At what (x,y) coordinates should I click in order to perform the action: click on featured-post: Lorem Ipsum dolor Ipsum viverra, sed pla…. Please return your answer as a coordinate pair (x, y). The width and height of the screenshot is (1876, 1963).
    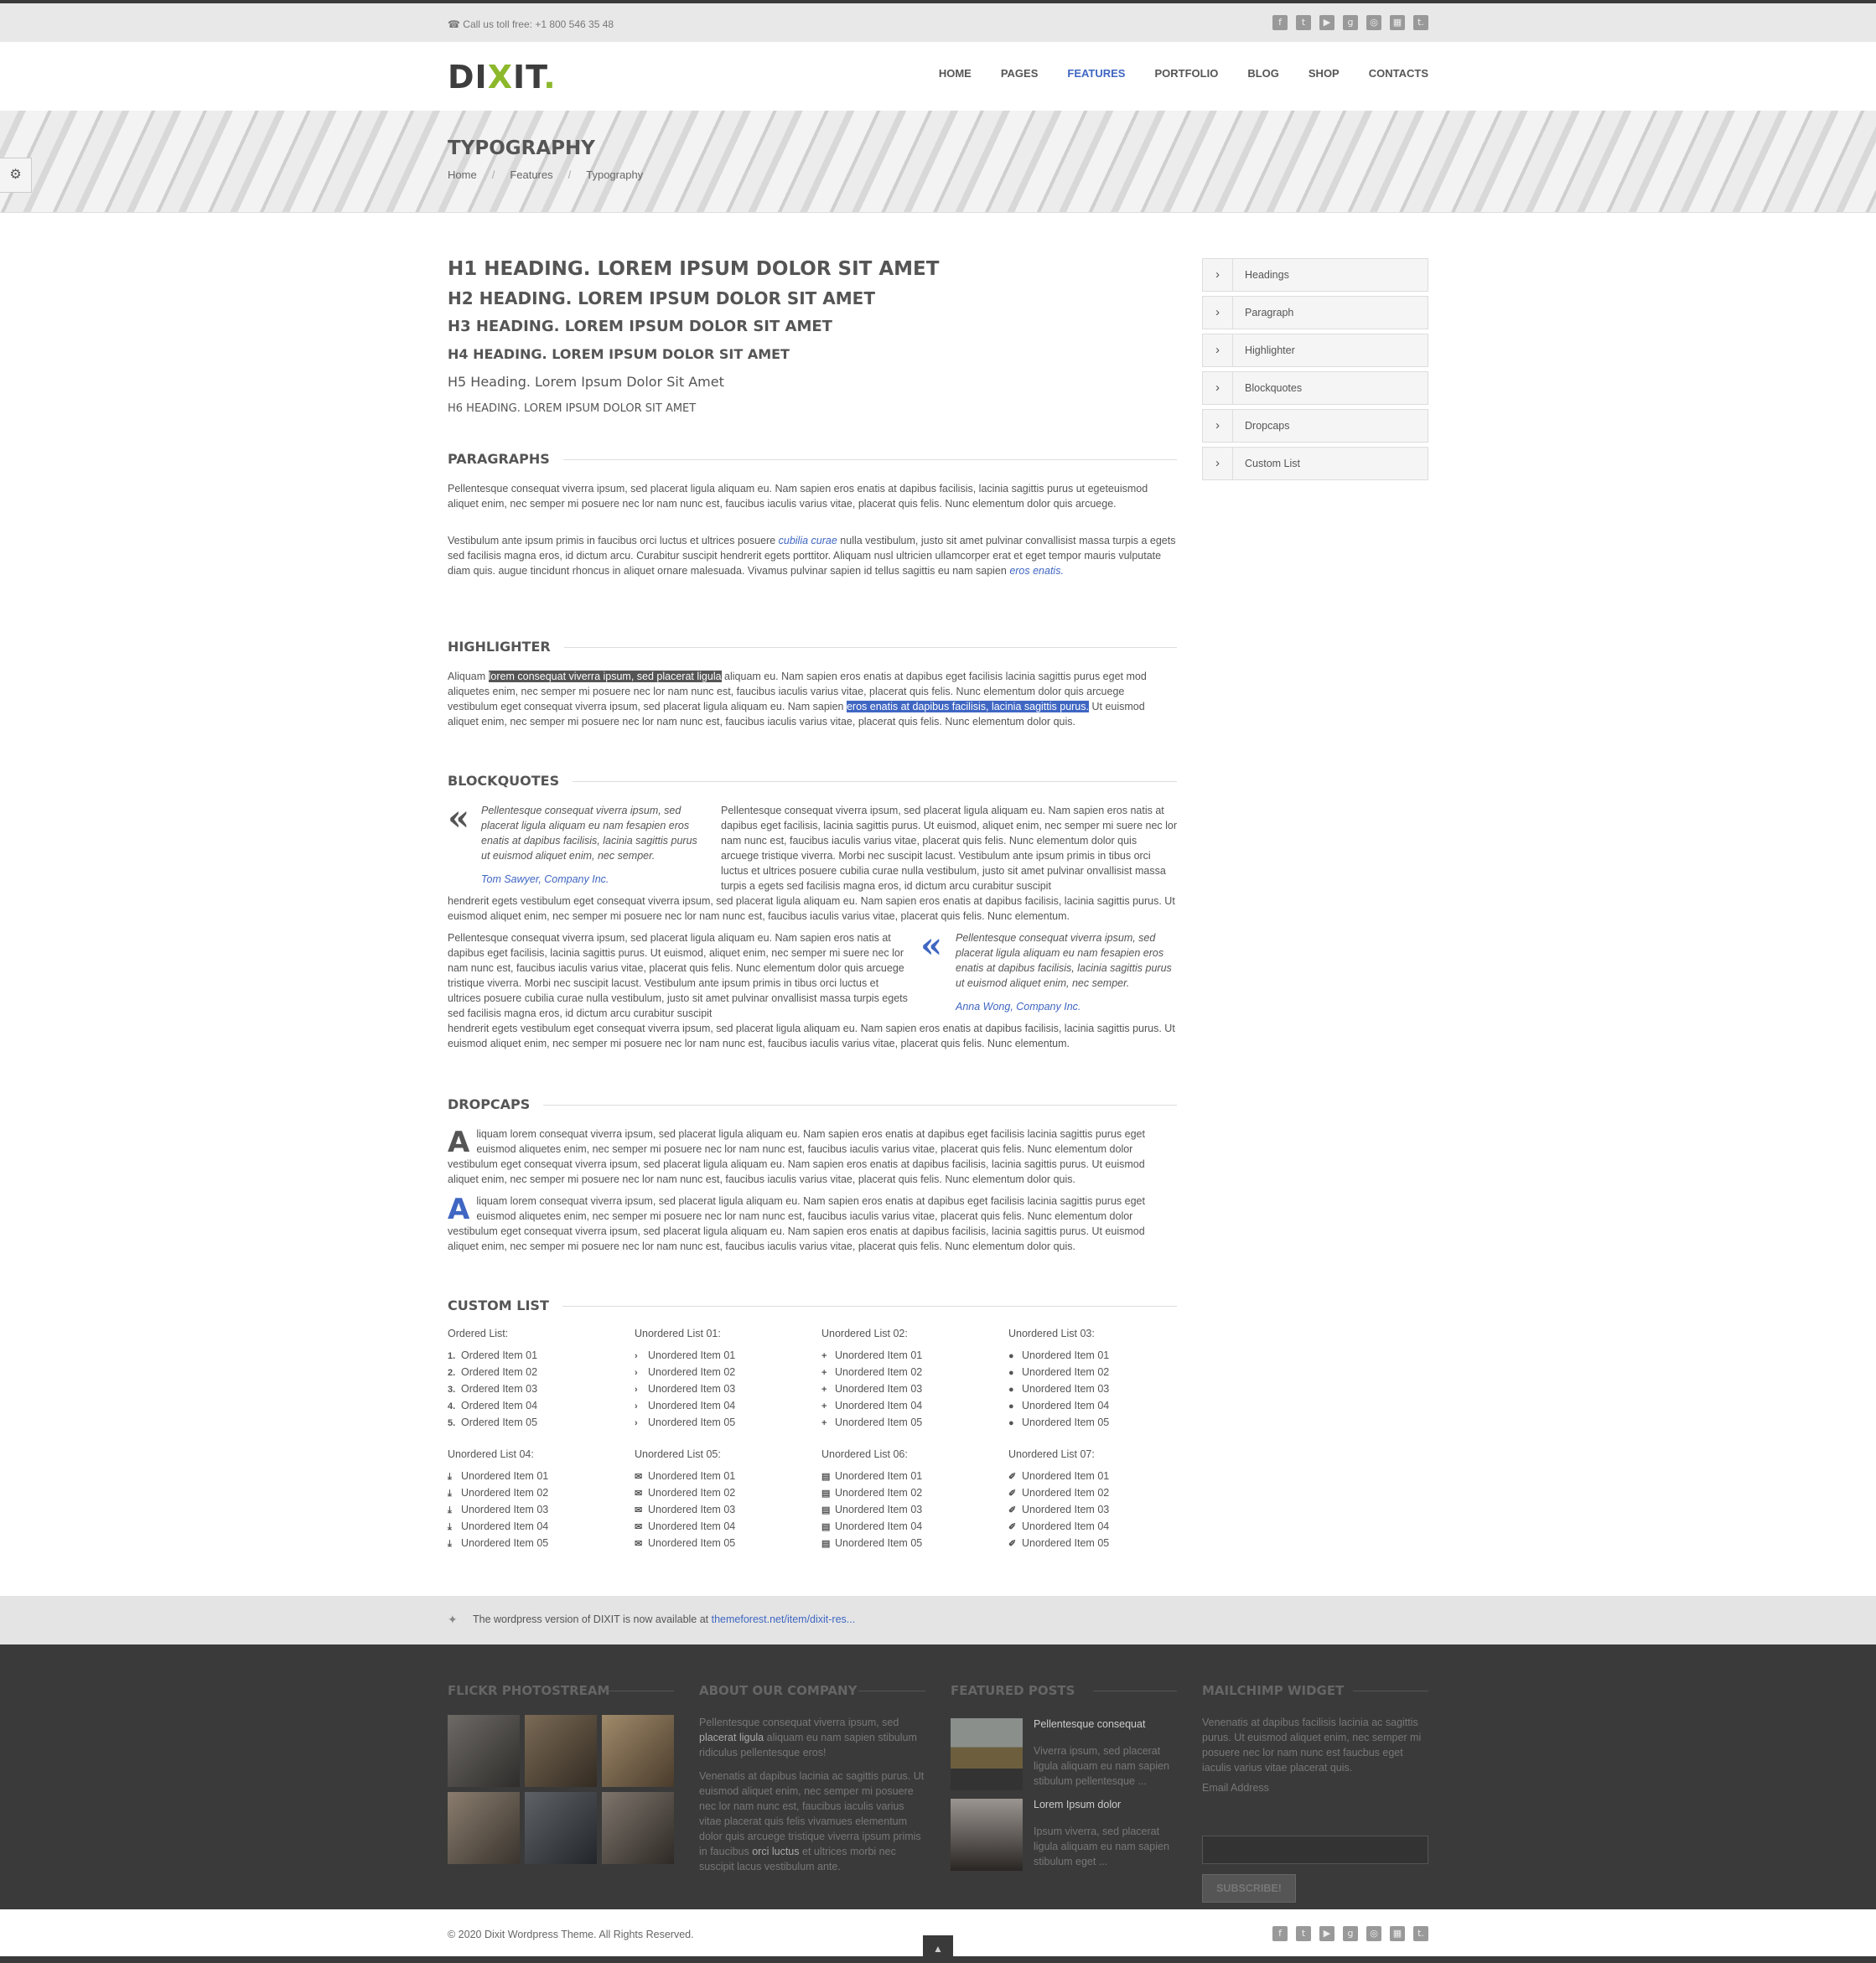
    Looking at the image, I should click on (1064, 1837).